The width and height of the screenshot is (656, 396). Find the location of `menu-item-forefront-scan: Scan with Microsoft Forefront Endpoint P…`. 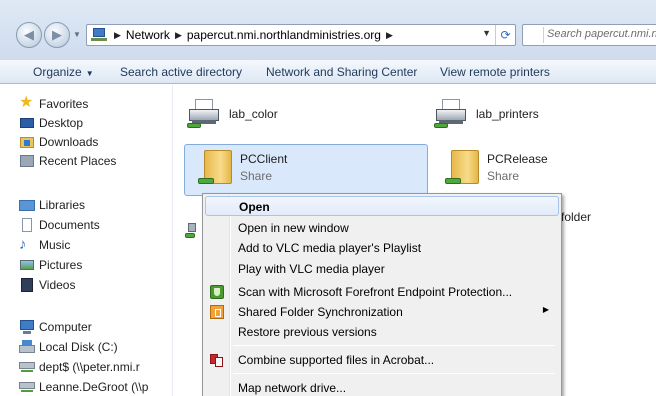

menu-item-forefront-scan: Scan with Microsoft Forefront Endpoint P… is located at coordinates (382, 292).